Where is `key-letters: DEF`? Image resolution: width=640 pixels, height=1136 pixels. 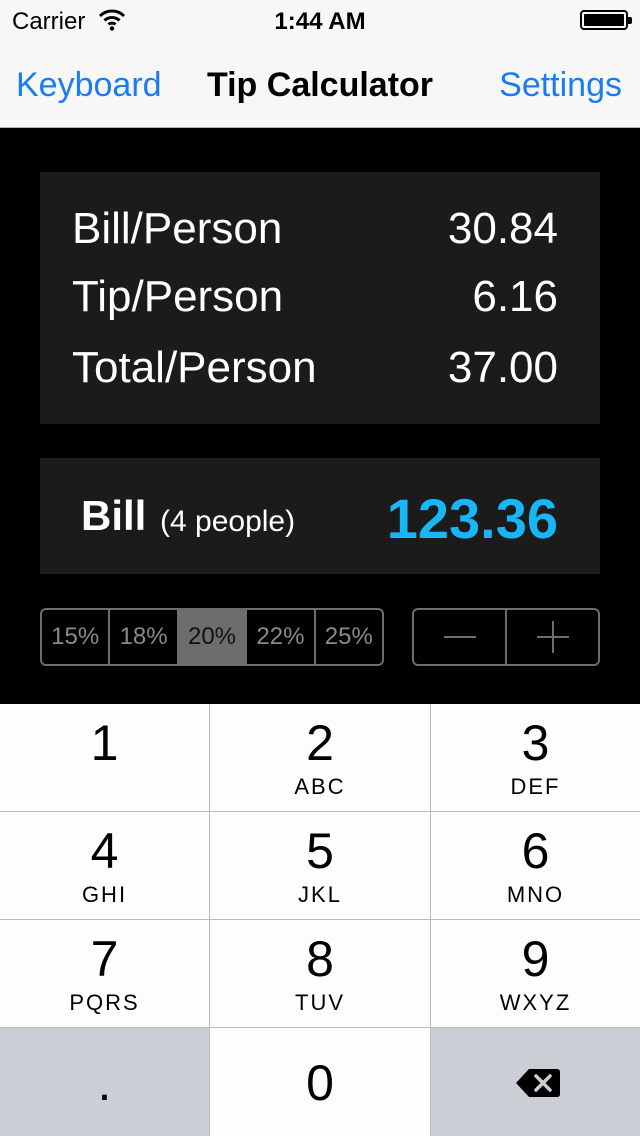
key-letters: DEF is located at coordinates (535, 786).